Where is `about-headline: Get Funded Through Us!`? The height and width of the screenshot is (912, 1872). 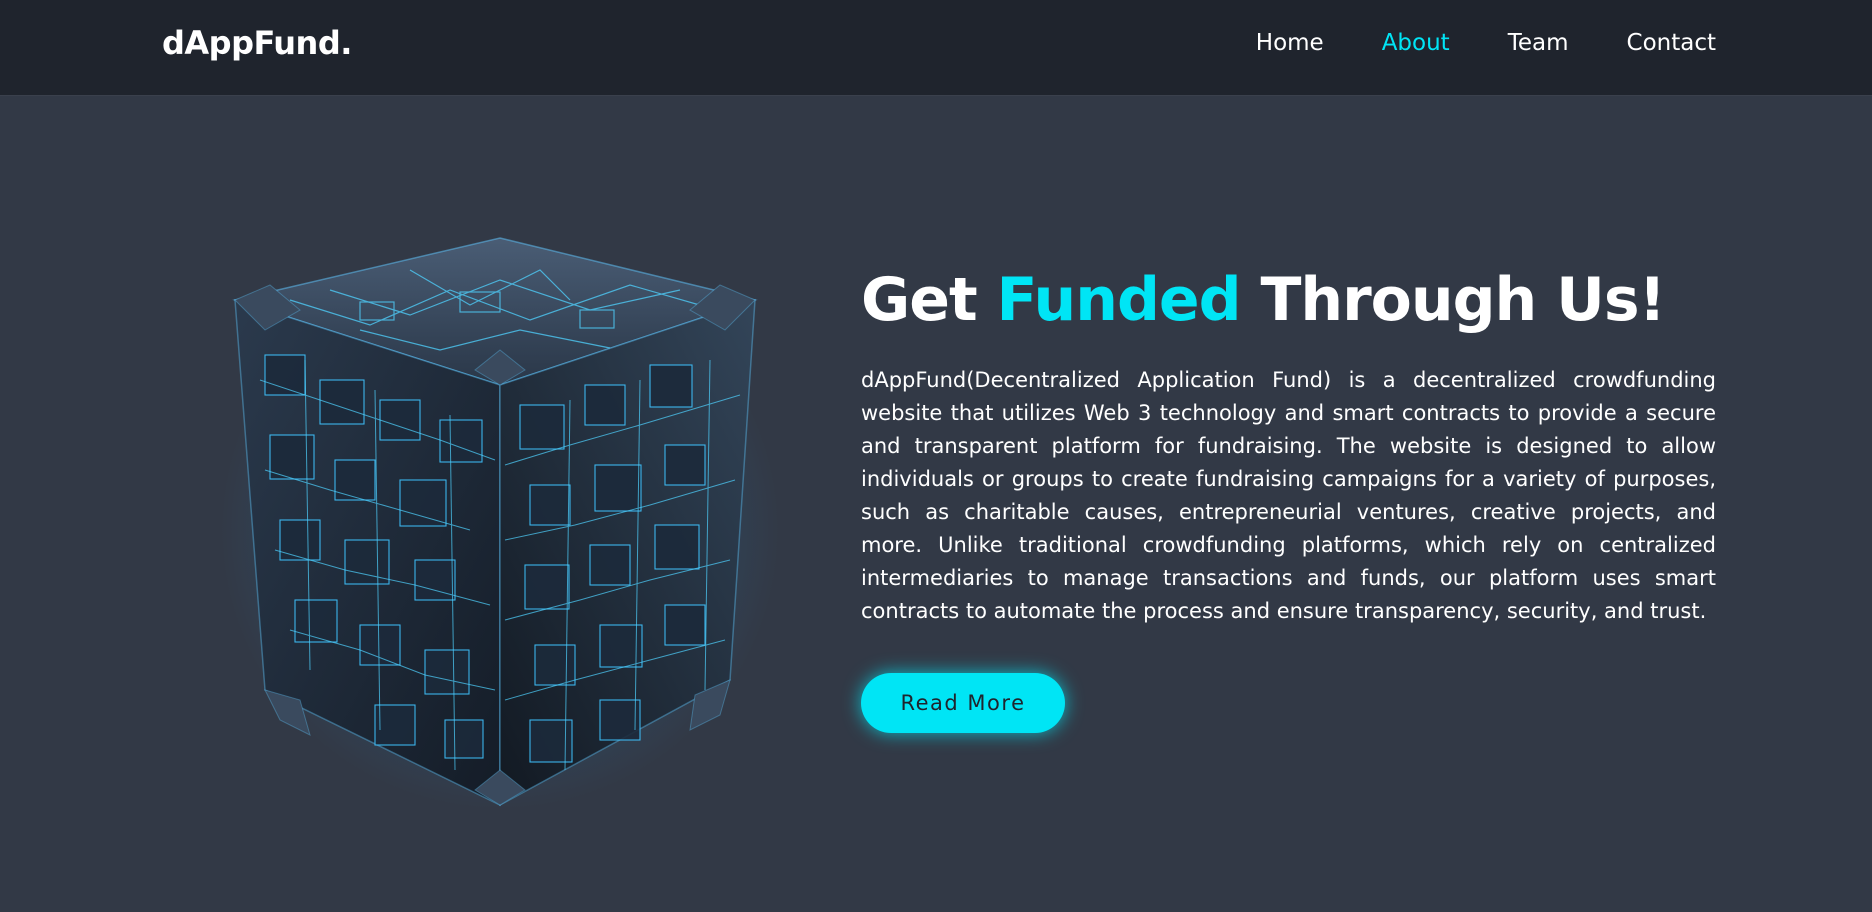 about-headline: Get Funded Through Us! is located at coordinates (1288, 300).